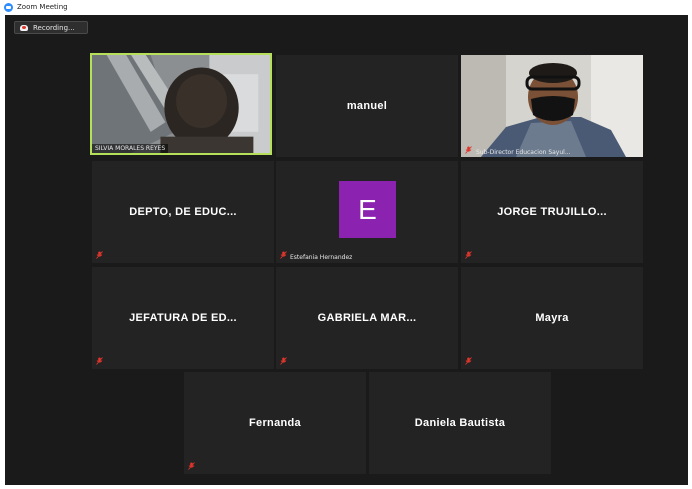  I want to click on window-bottom-edge, so click(346, 487).